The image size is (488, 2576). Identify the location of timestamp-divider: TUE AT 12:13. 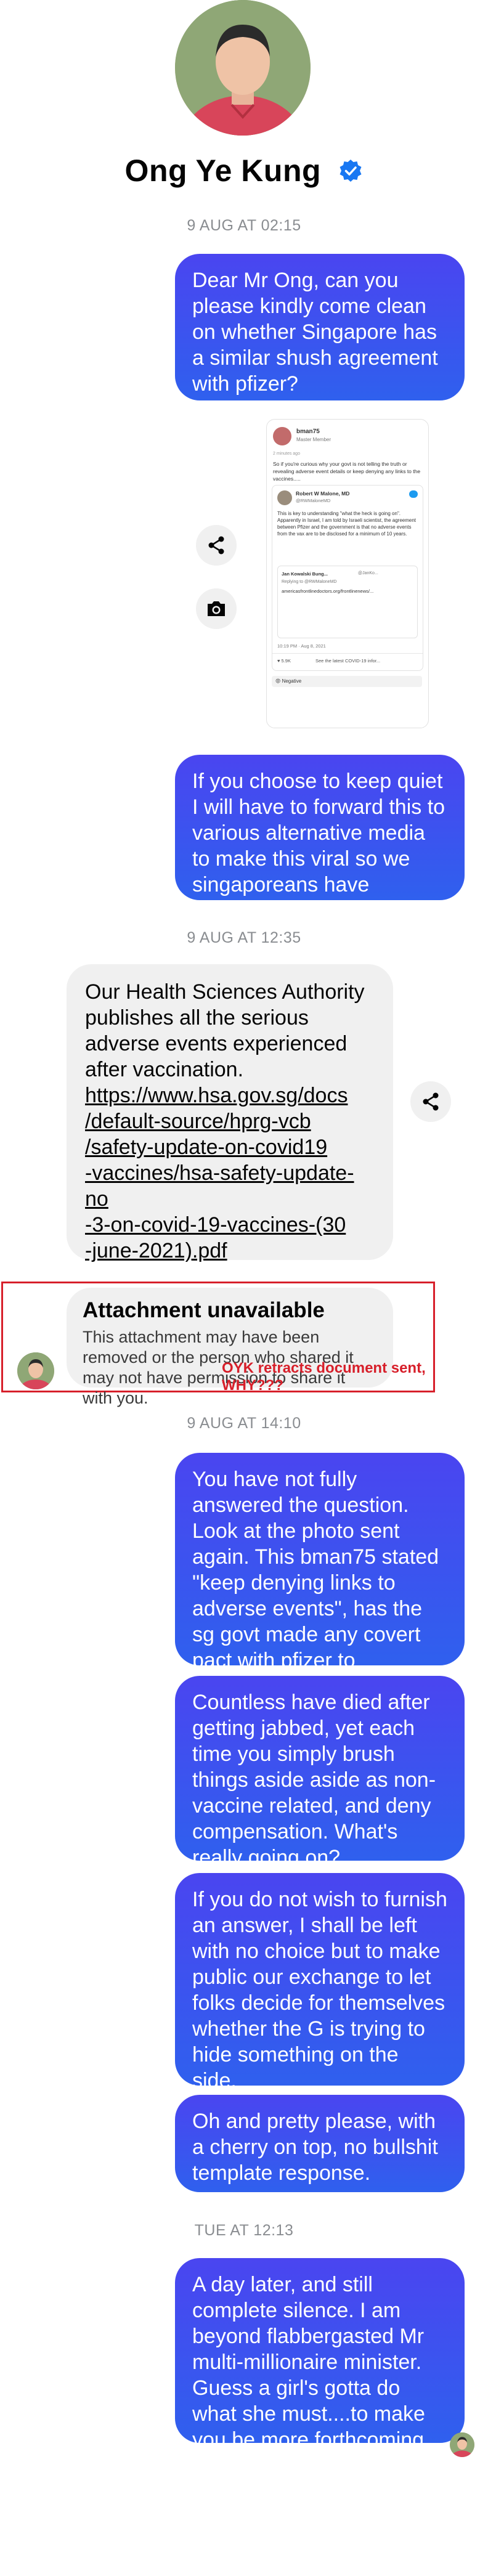
(244, 2230).